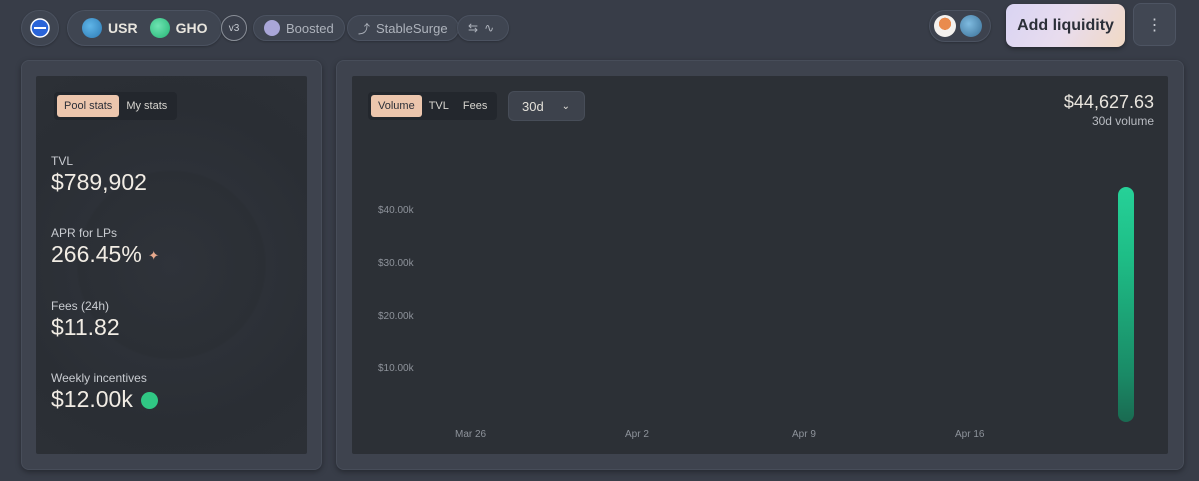 Image resolution: width=1199 pixels, height=481 pixels. I want to click on chart-tab-group: Volume TVL Fees, so click(433, 106).